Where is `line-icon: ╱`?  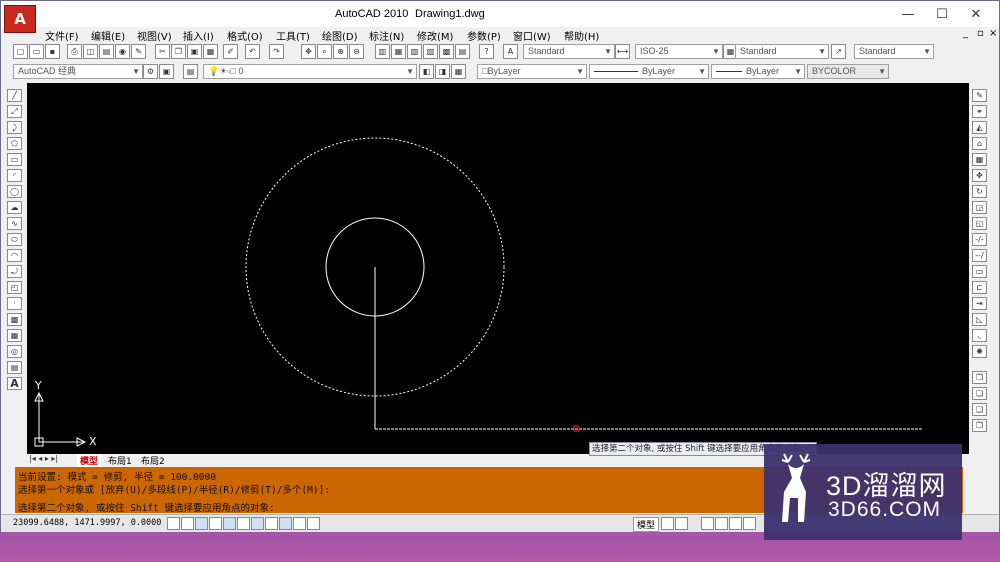 line-icon: ╱ is located at coordinates (14, 95).